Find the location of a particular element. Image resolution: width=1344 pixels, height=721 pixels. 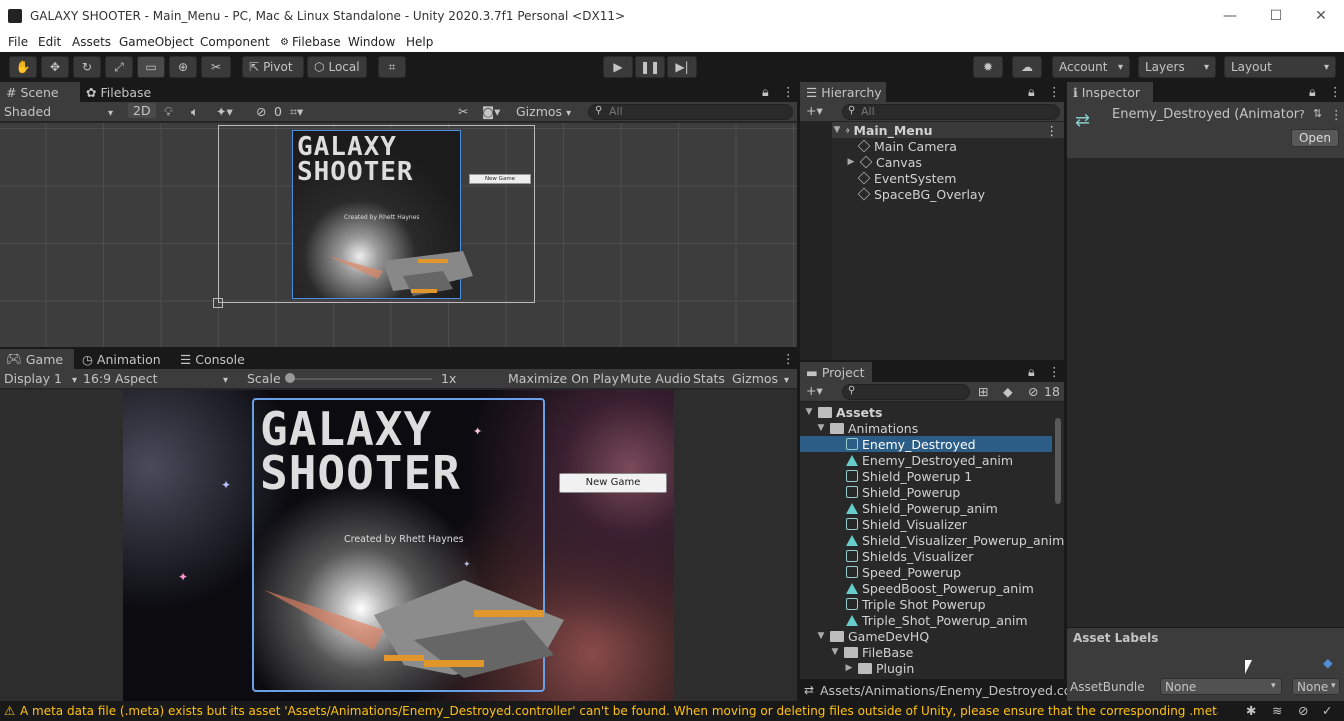

hierarchy-item-eventsystem: EventSystem is located at coordinates (906, 178).